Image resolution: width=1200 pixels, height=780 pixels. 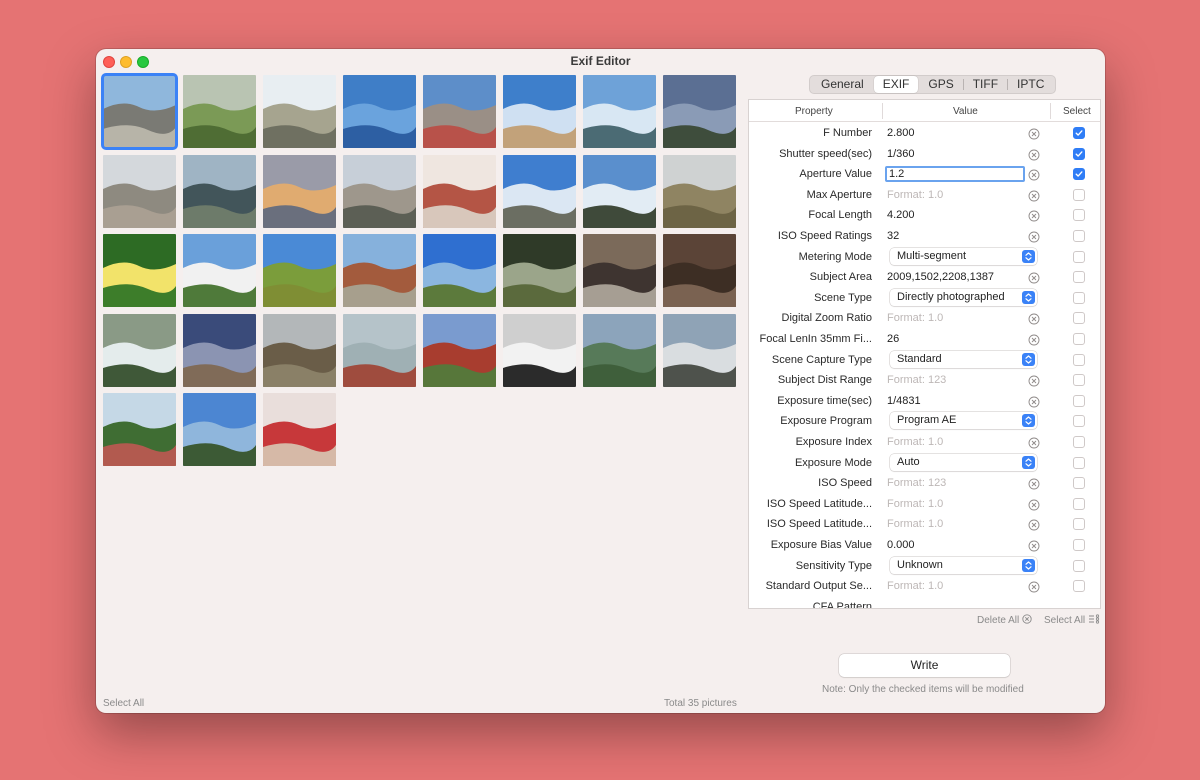 What do you see at coordinates (955, 174) in the screenshot?
I see `value-input` at bounding box center [955, 174].